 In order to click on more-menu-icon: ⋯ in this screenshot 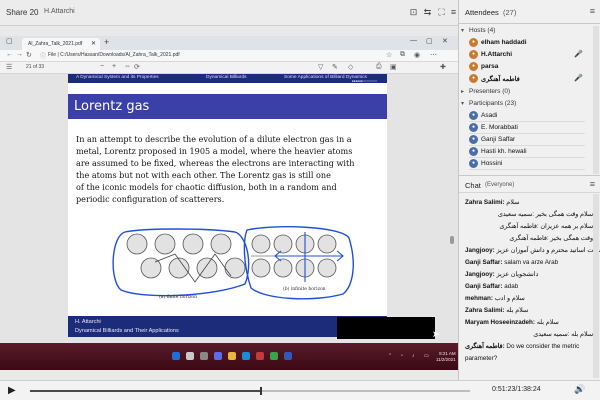, I will do `click(433, 55)`.